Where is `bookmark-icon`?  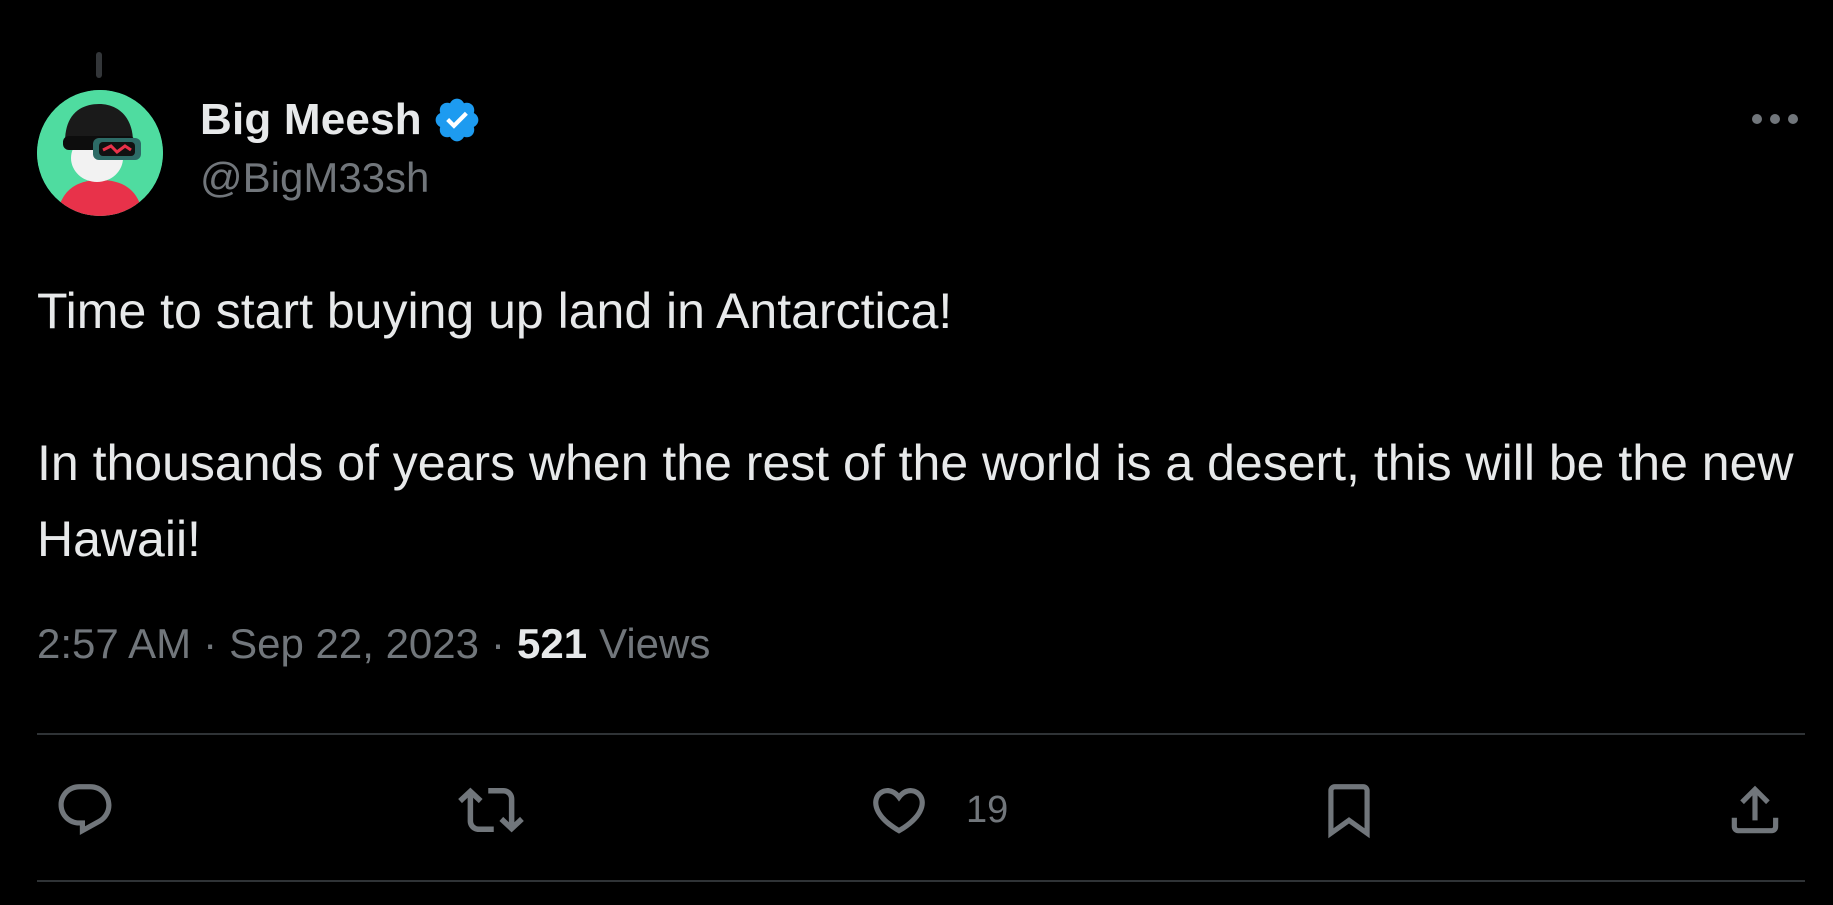 bookmark-icon is located at coordinates (1349, 811).